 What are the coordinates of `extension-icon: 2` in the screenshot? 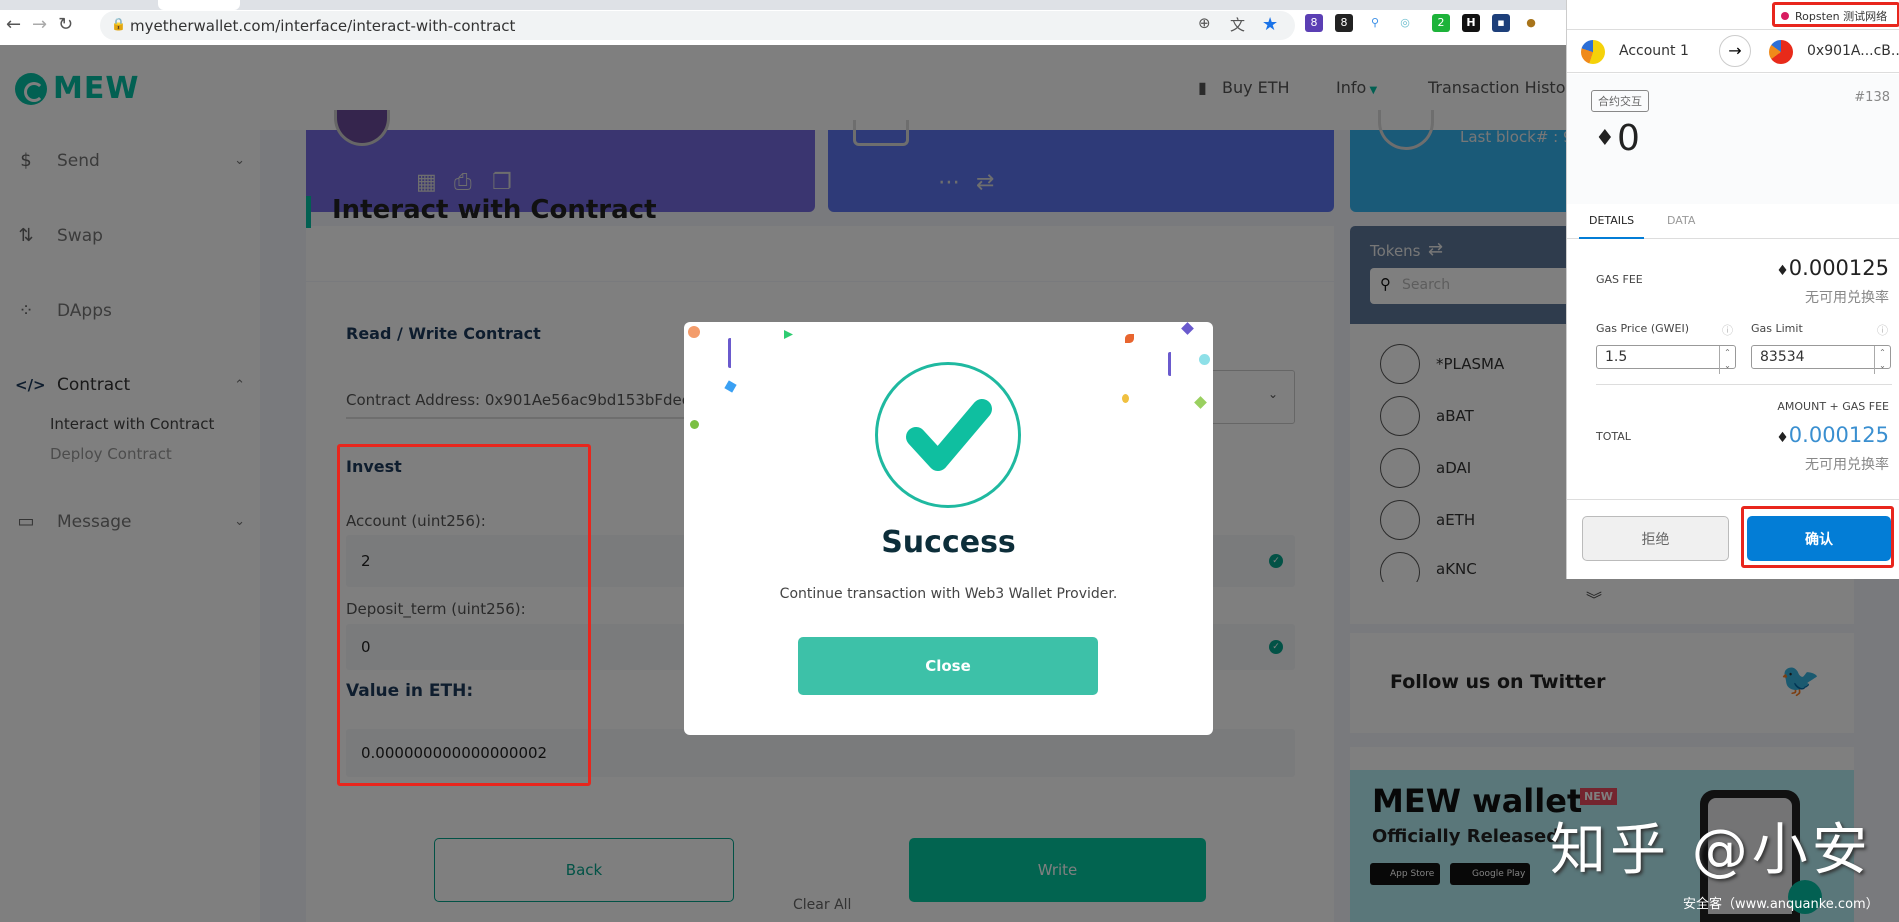 It's located at (1441, 23).